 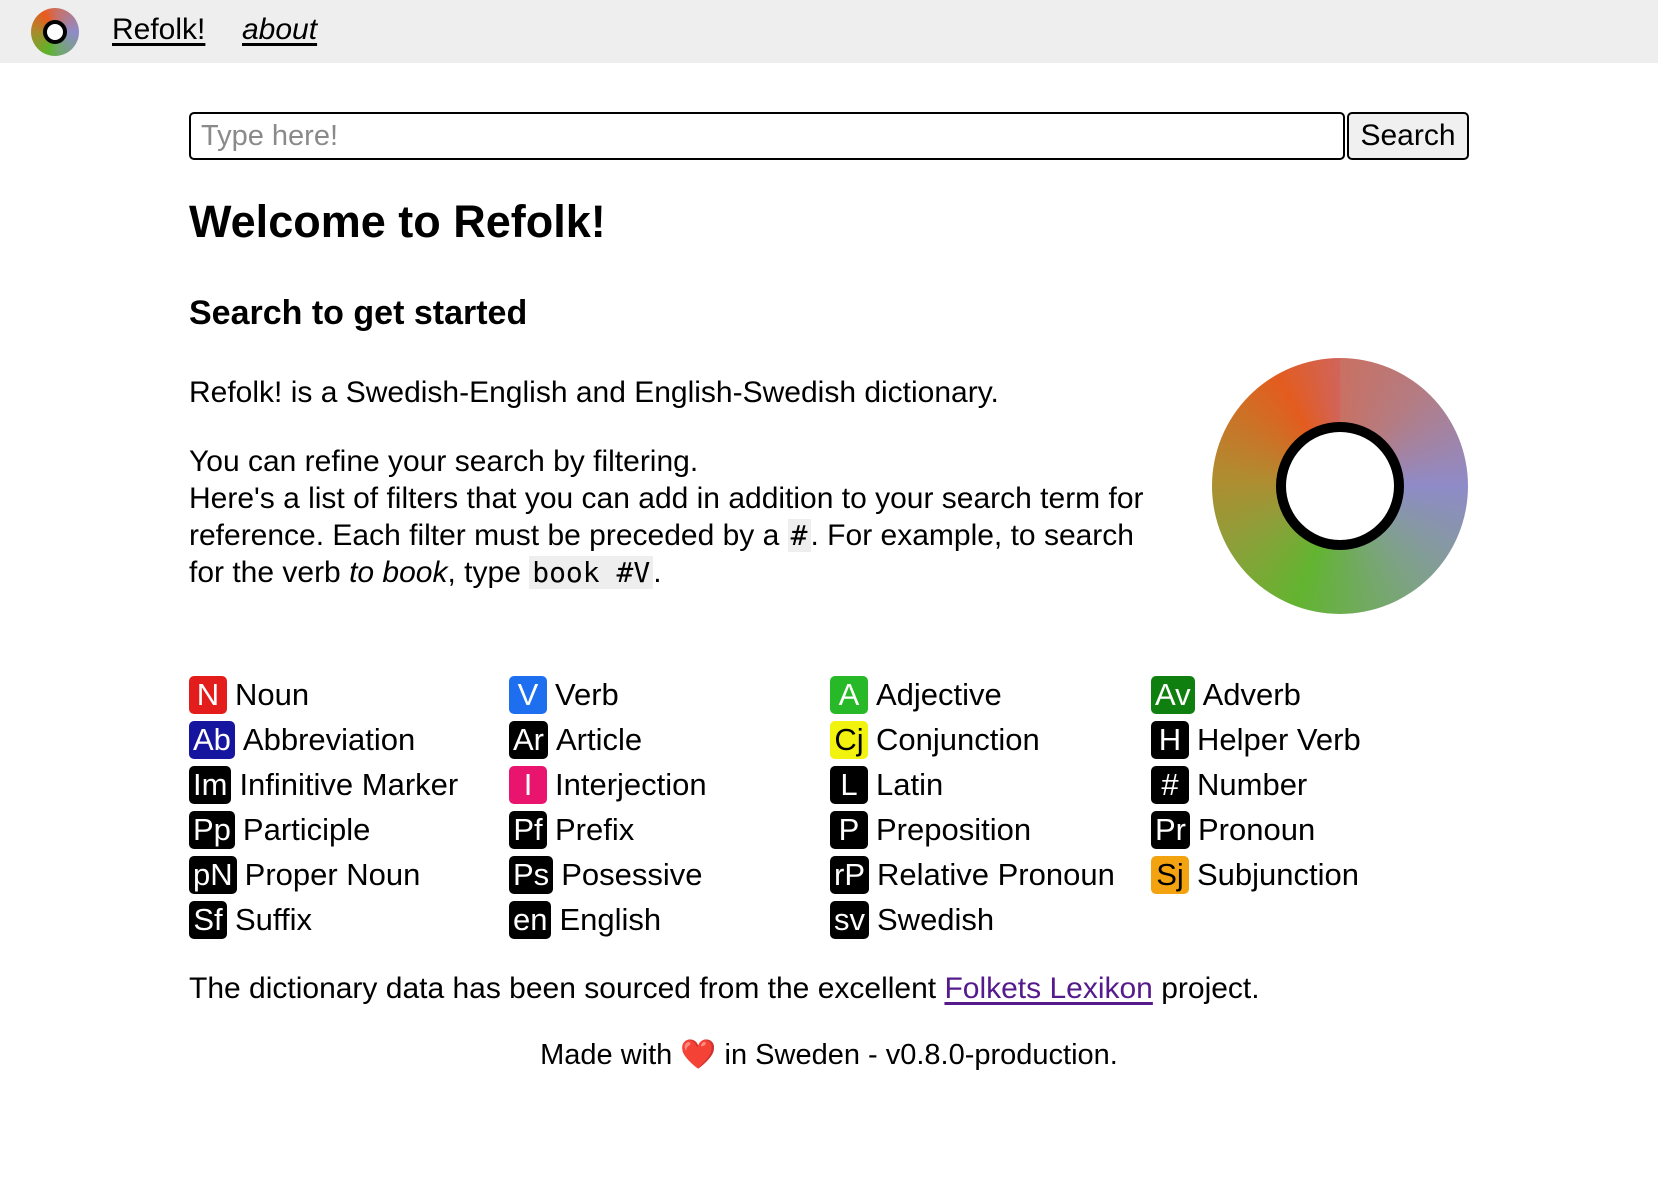 I want to click on folkets-lexikon-link: Folkets Lexikon, so click(x=1048, y=988).